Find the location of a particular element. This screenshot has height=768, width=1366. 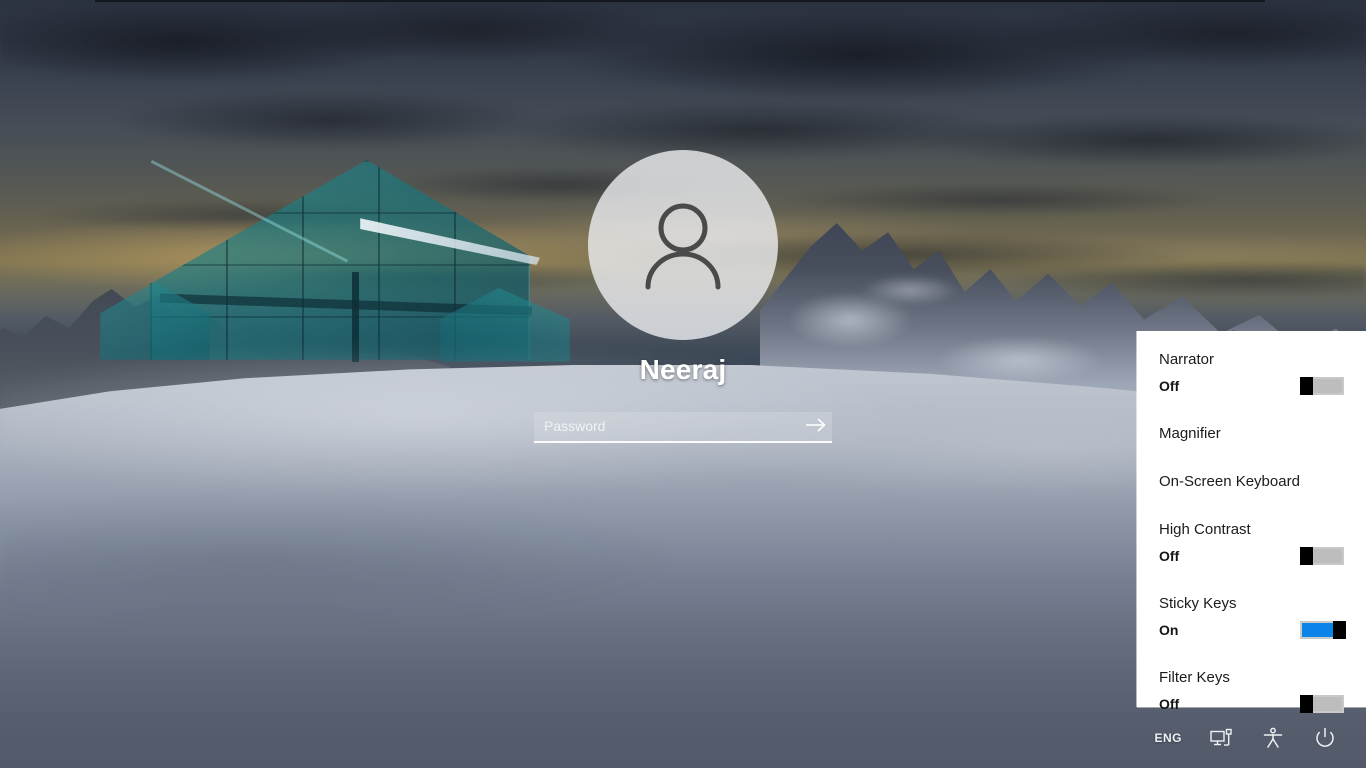

network-button is located at coordinates (1221, 738).